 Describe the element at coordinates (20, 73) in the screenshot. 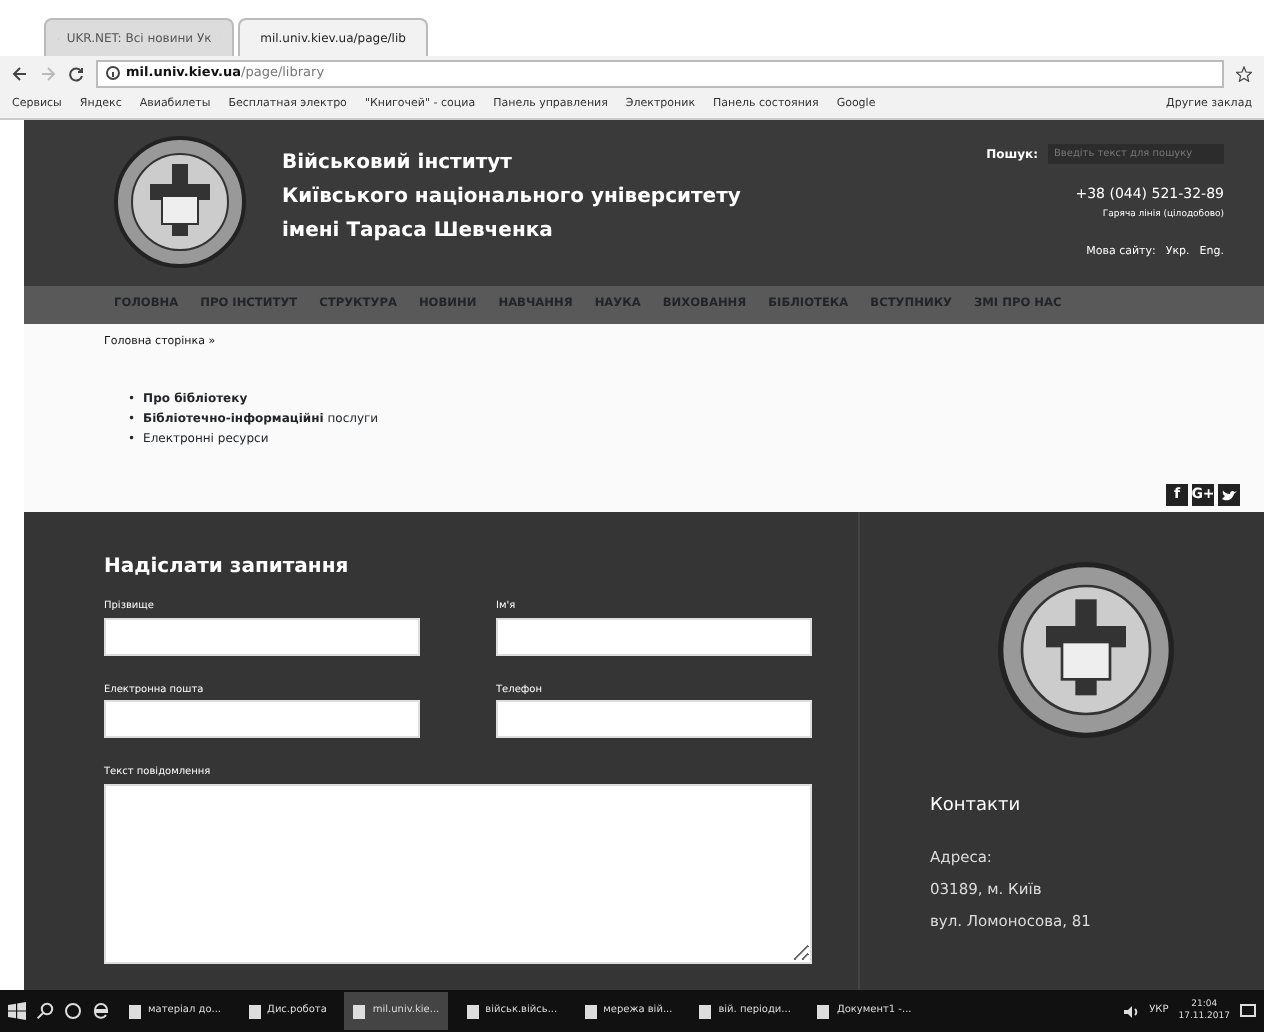

I see `back-icon` at that location.